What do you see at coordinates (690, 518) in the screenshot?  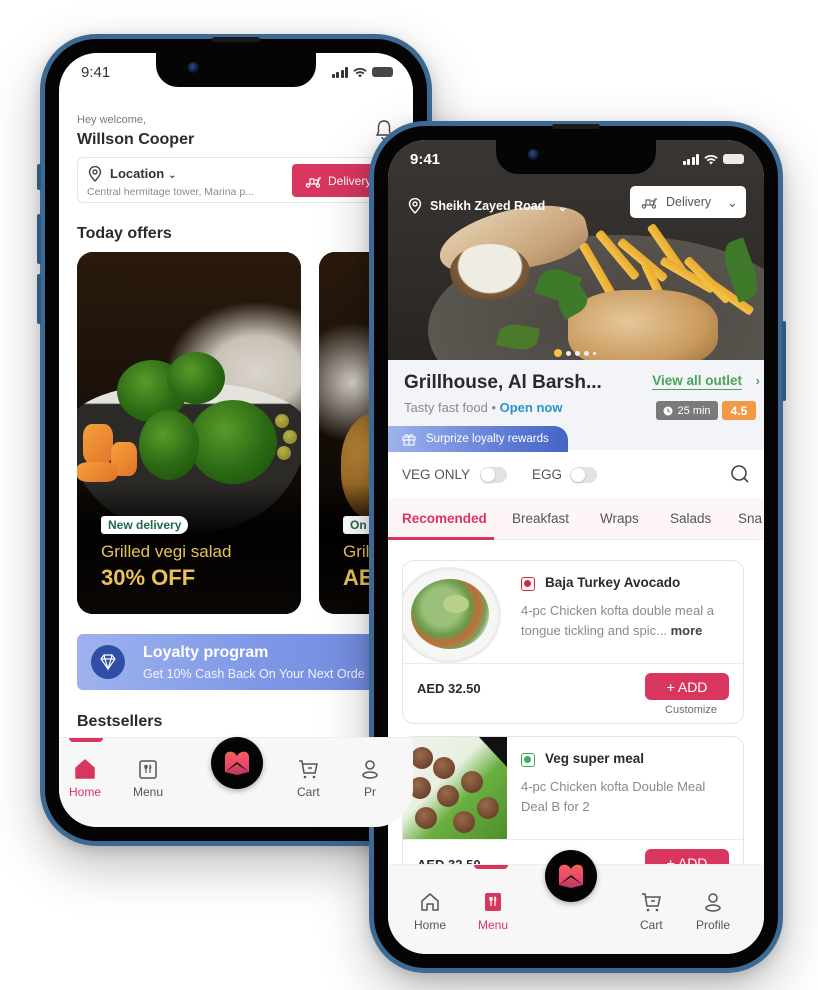 I see `tab-salads: Salads` at bounding box center [690, 518].